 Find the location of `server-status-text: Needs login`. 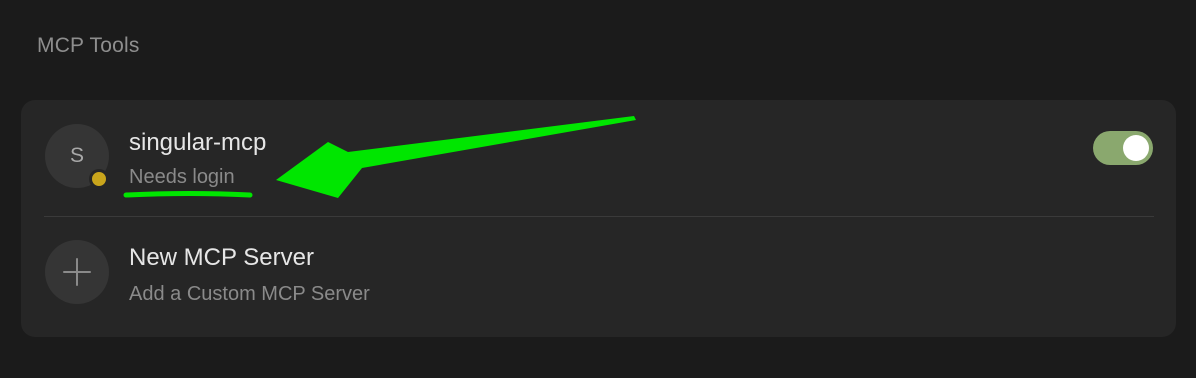

server-status-text: Needs login is located at coordinates (182, 177).